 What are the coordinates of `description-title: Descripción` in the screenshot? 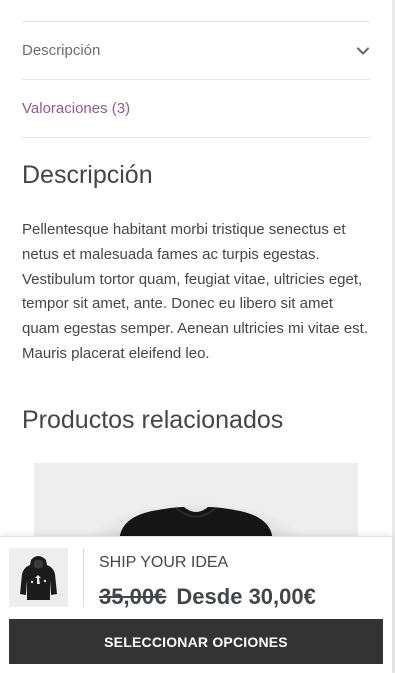 It's located at (87, 175).